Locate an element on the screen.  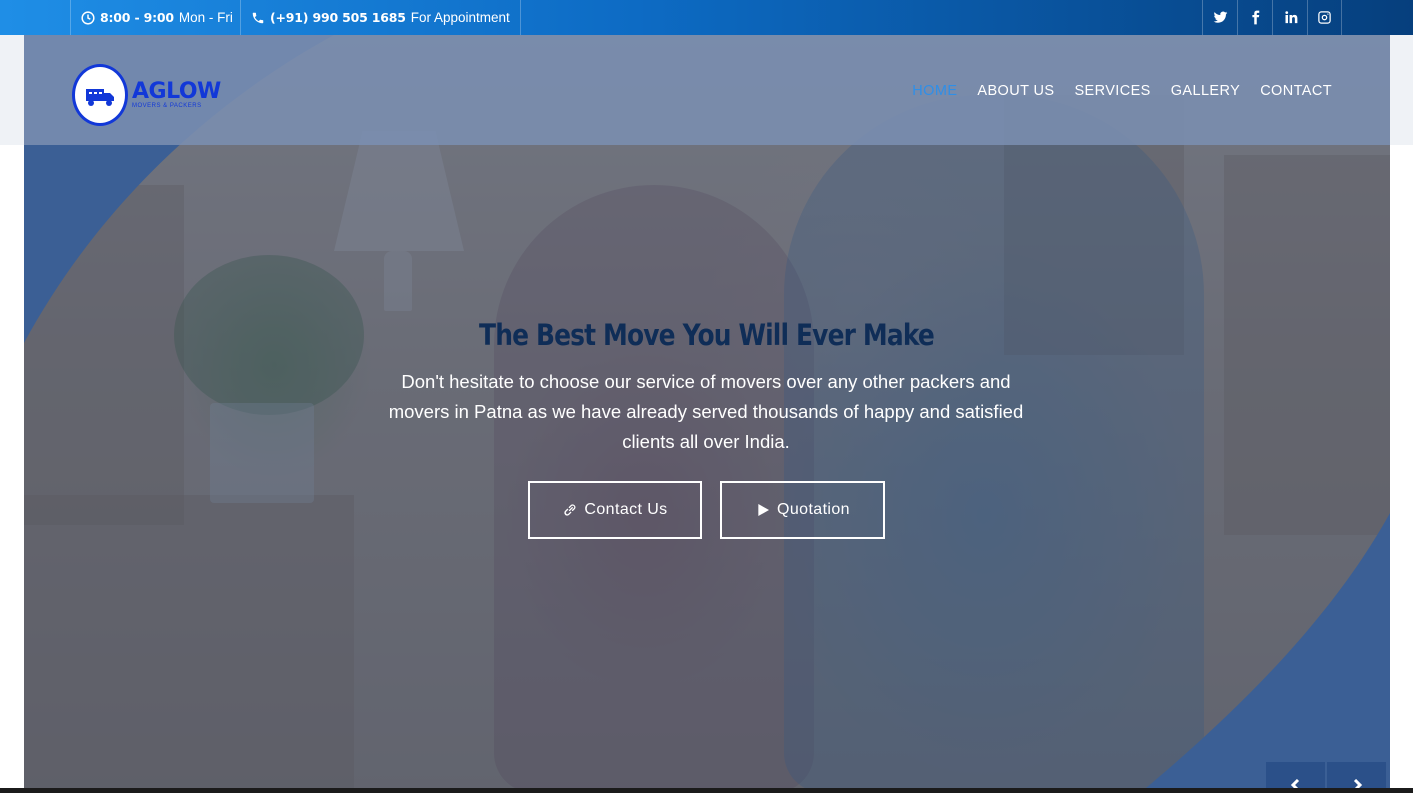
contact-us-button: Contact Us is located at coordinates (615, 510).